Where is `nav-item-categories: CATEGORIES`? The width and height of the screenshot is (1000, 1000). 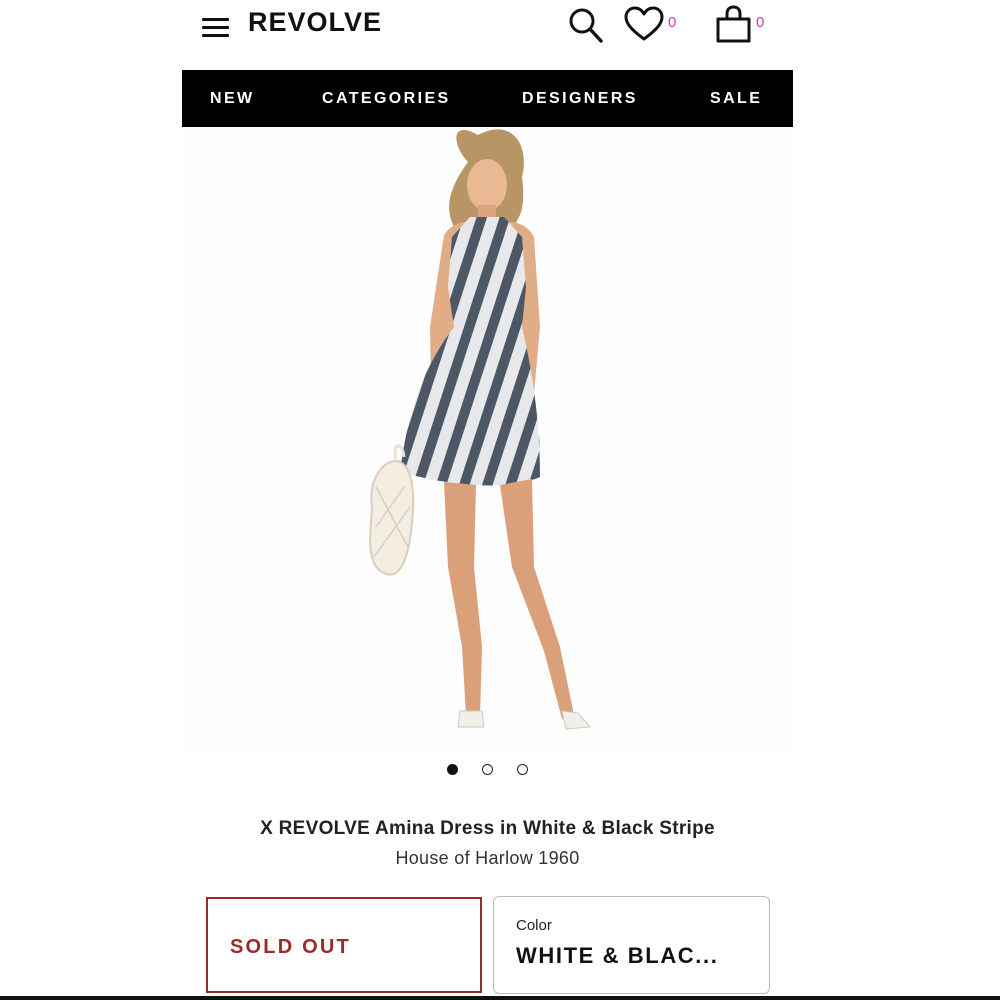
nav-item-categories: CATEGORIES is located at coordinates (386, 98).